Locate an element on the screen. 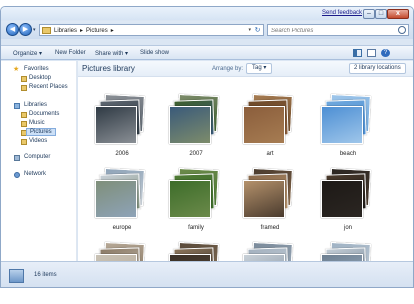  folder-name: jon is located at coordinates (347, 228).